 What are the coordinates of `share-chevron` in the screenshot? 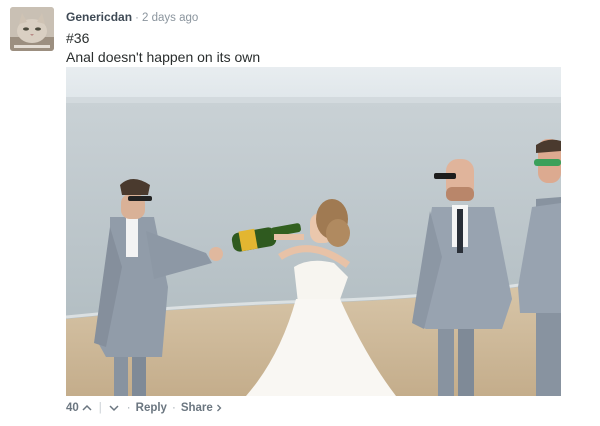 It's located at (219, 408).